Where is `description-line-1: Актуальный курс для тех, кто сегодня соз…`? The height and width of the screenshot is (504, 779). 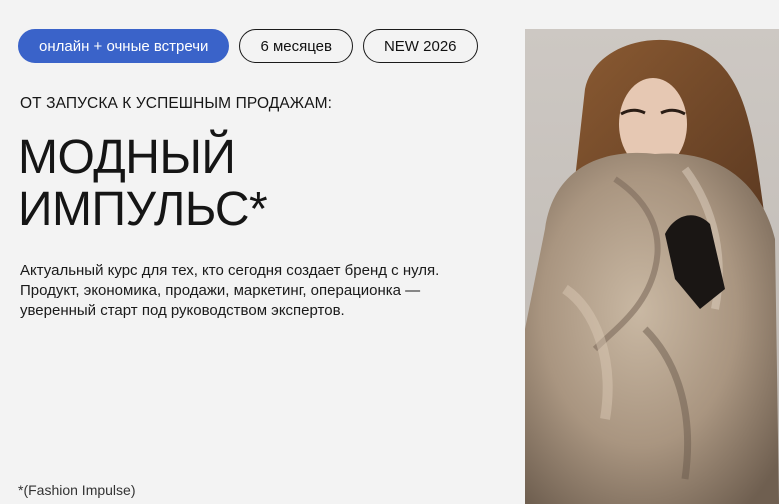
description-line-1: Актуальный курс для тех, кто сегодня соз… is located at coordinates (230, 270).